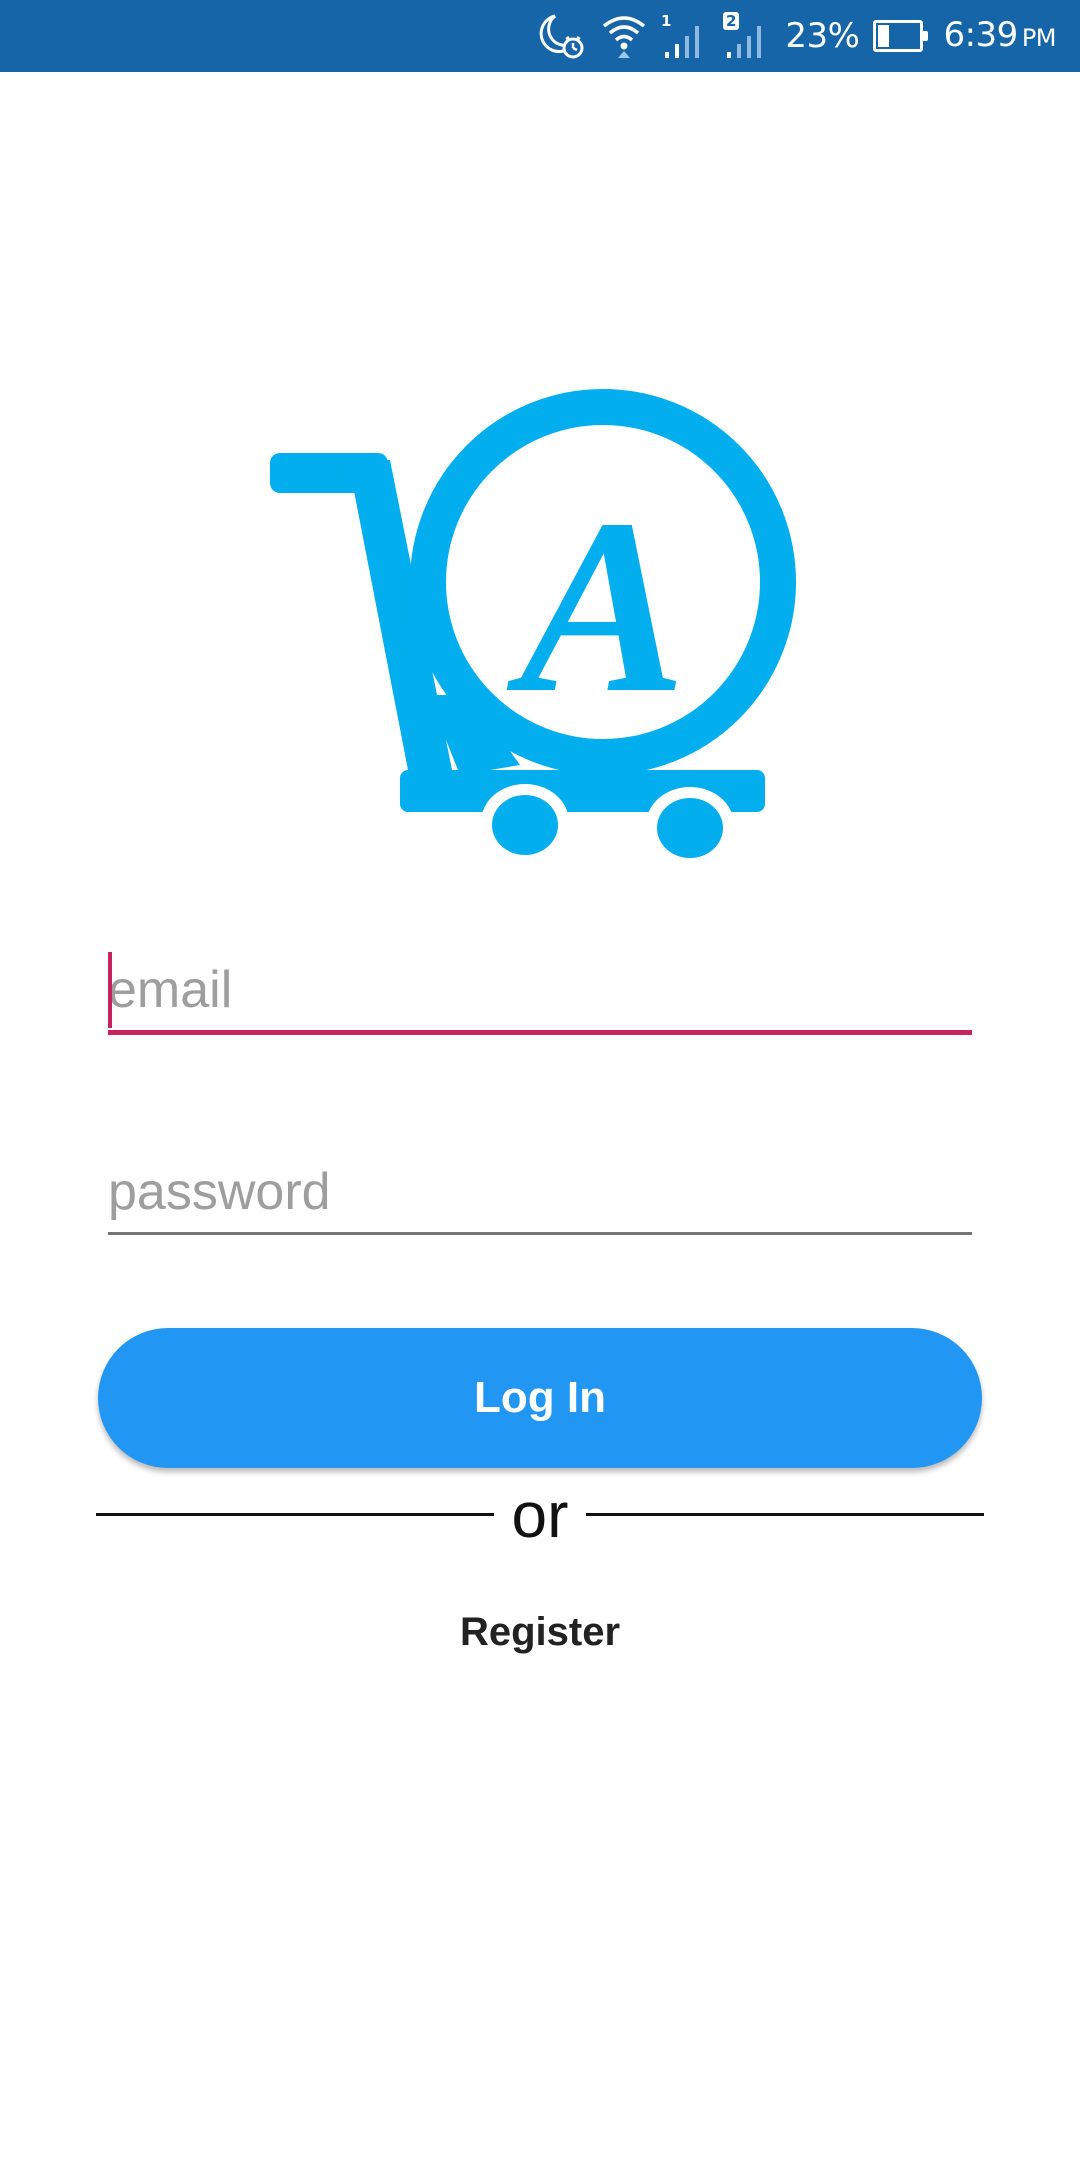 Image resolution: width=1080 pixels, height=2160 pixels. I want to click on do-not-disturb-alarm-icon, so click(562, 36).